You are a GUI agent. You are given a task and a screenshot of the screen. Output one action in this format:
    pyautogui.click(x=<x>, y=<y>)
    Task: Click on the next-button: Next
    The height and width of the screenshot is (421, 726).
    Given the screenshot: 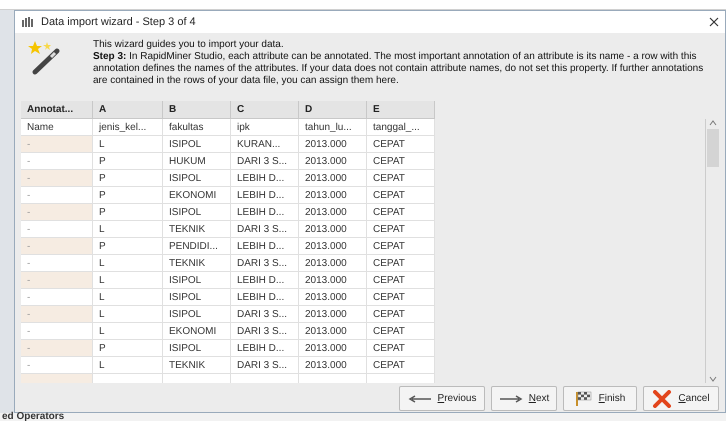 What is the action you would take?
    pyautogui.click(x=524, y=398)
    